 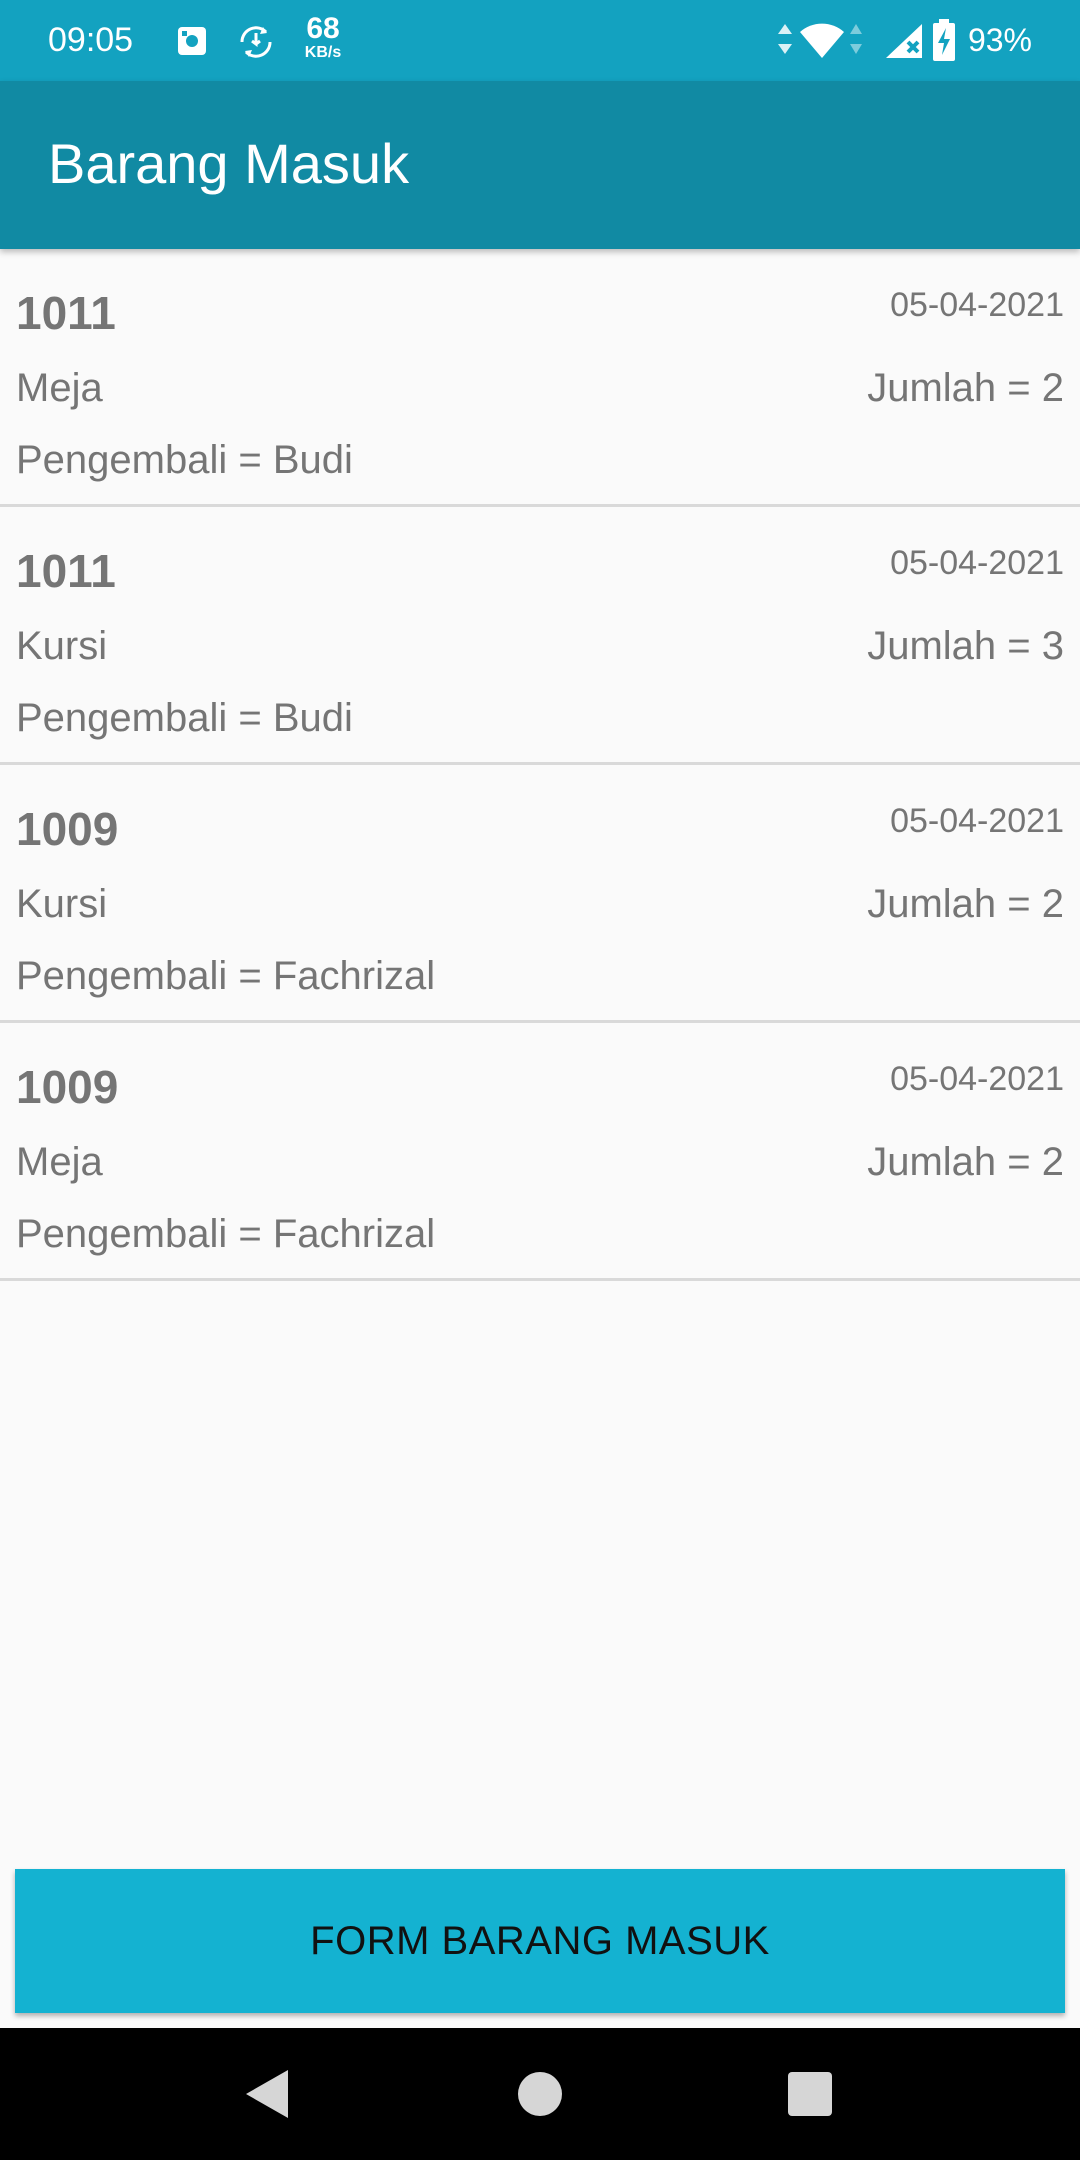 I want to click on wifi-icon, so click(x=822, y=40).